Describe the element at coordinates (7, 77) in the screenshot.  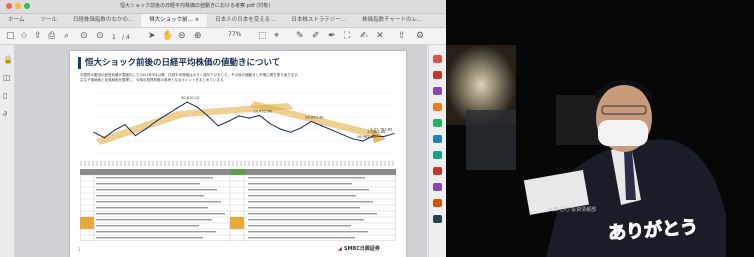
I see `thumbnails-icon: ◫` at that location.